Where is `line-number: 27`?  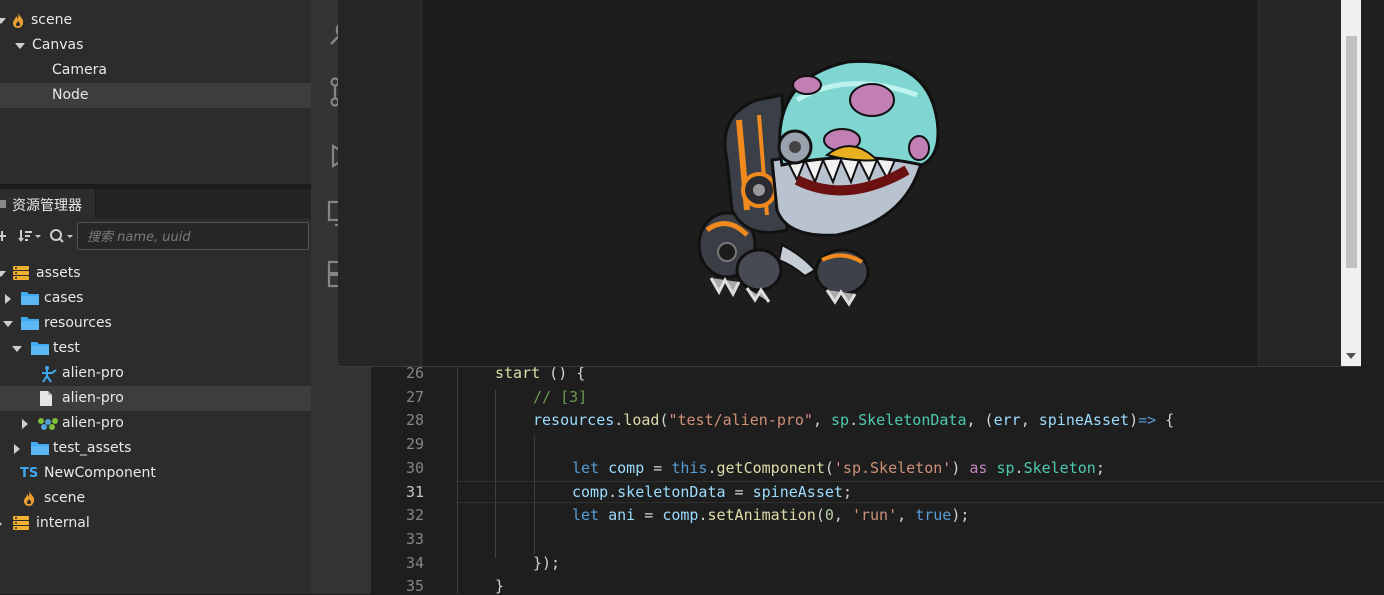
line-number: 27 is located at coordinates (414, 396).